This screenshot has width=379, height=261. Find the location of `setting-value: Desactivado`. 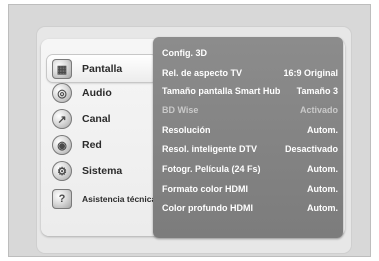

setting-value: Desactivado is located at coordinates (311, 149).